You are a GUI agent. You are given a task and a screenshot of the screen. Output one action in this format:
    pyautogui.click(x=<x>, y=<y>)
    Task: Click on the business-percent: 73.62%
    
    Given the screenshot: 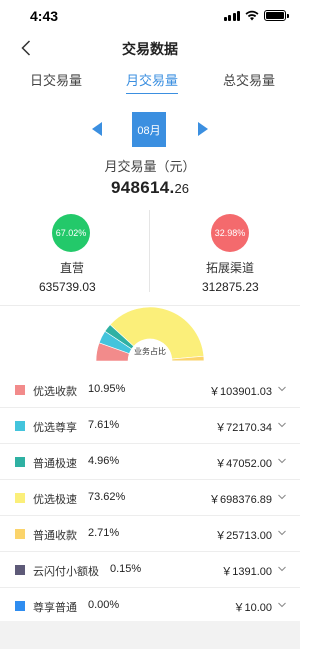 What is the action you would take?
    pyautogui.click(x=107, y=497)
    